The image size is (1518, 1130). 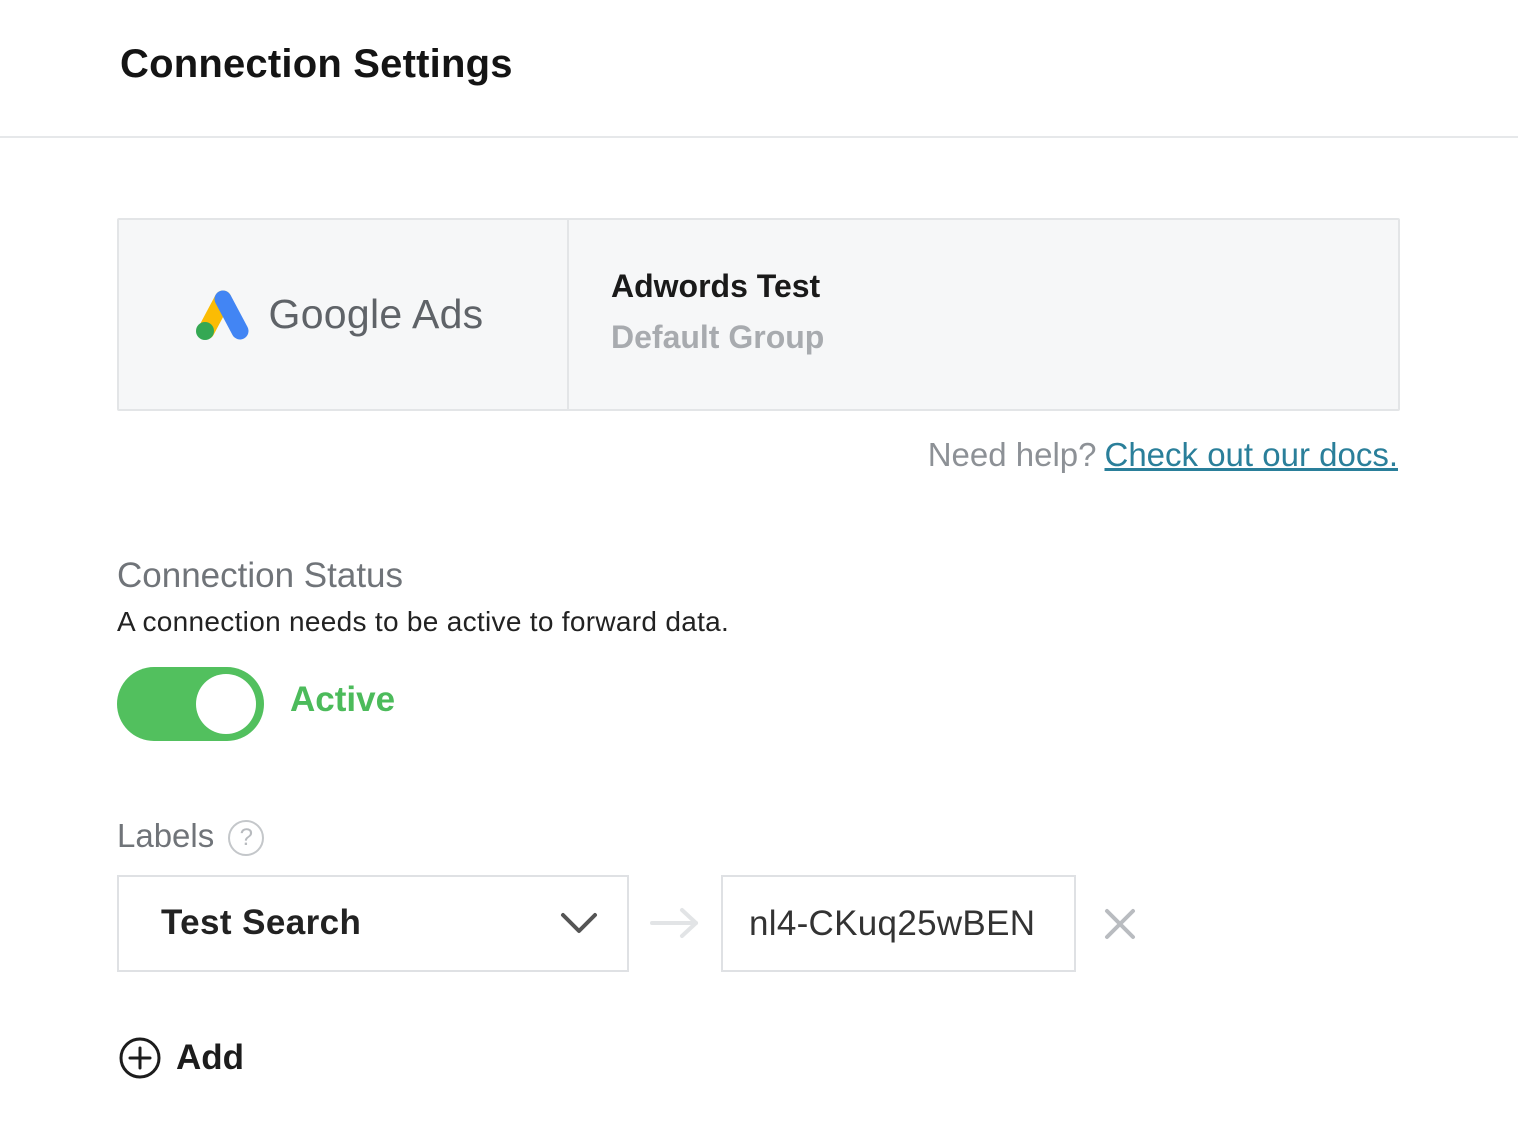 What do you see at coordinates (1252, 454) in the screenshot?
I see `docs-link: Check out our docs.` at bounding box center [1252, 454].